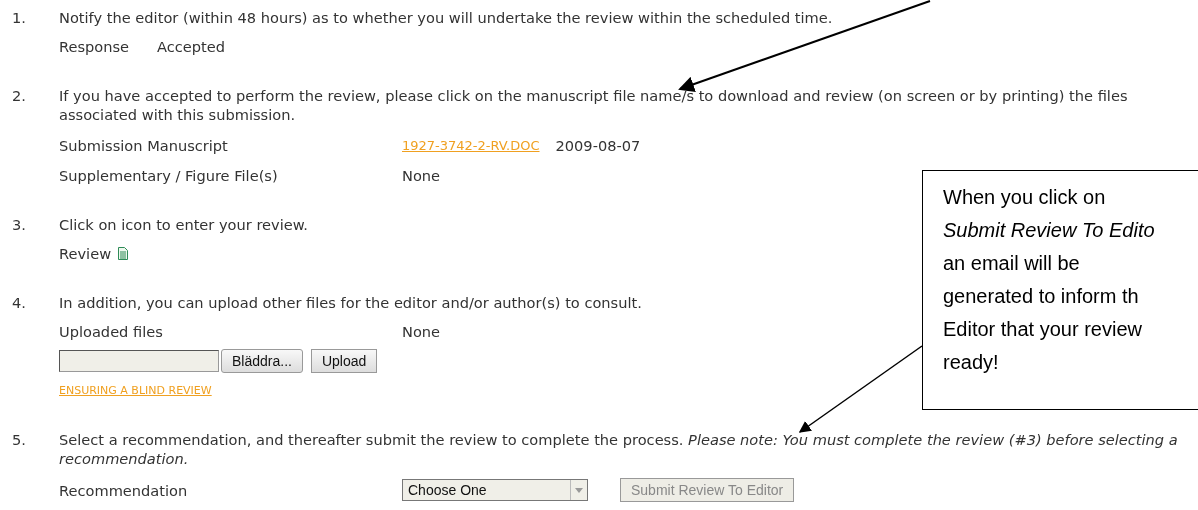 Image resolution: width=1198 pixels, height=510 pixels. Describe the element at coordinates (94, 46) in the screenshot. I see `field-label: Response` at that location.